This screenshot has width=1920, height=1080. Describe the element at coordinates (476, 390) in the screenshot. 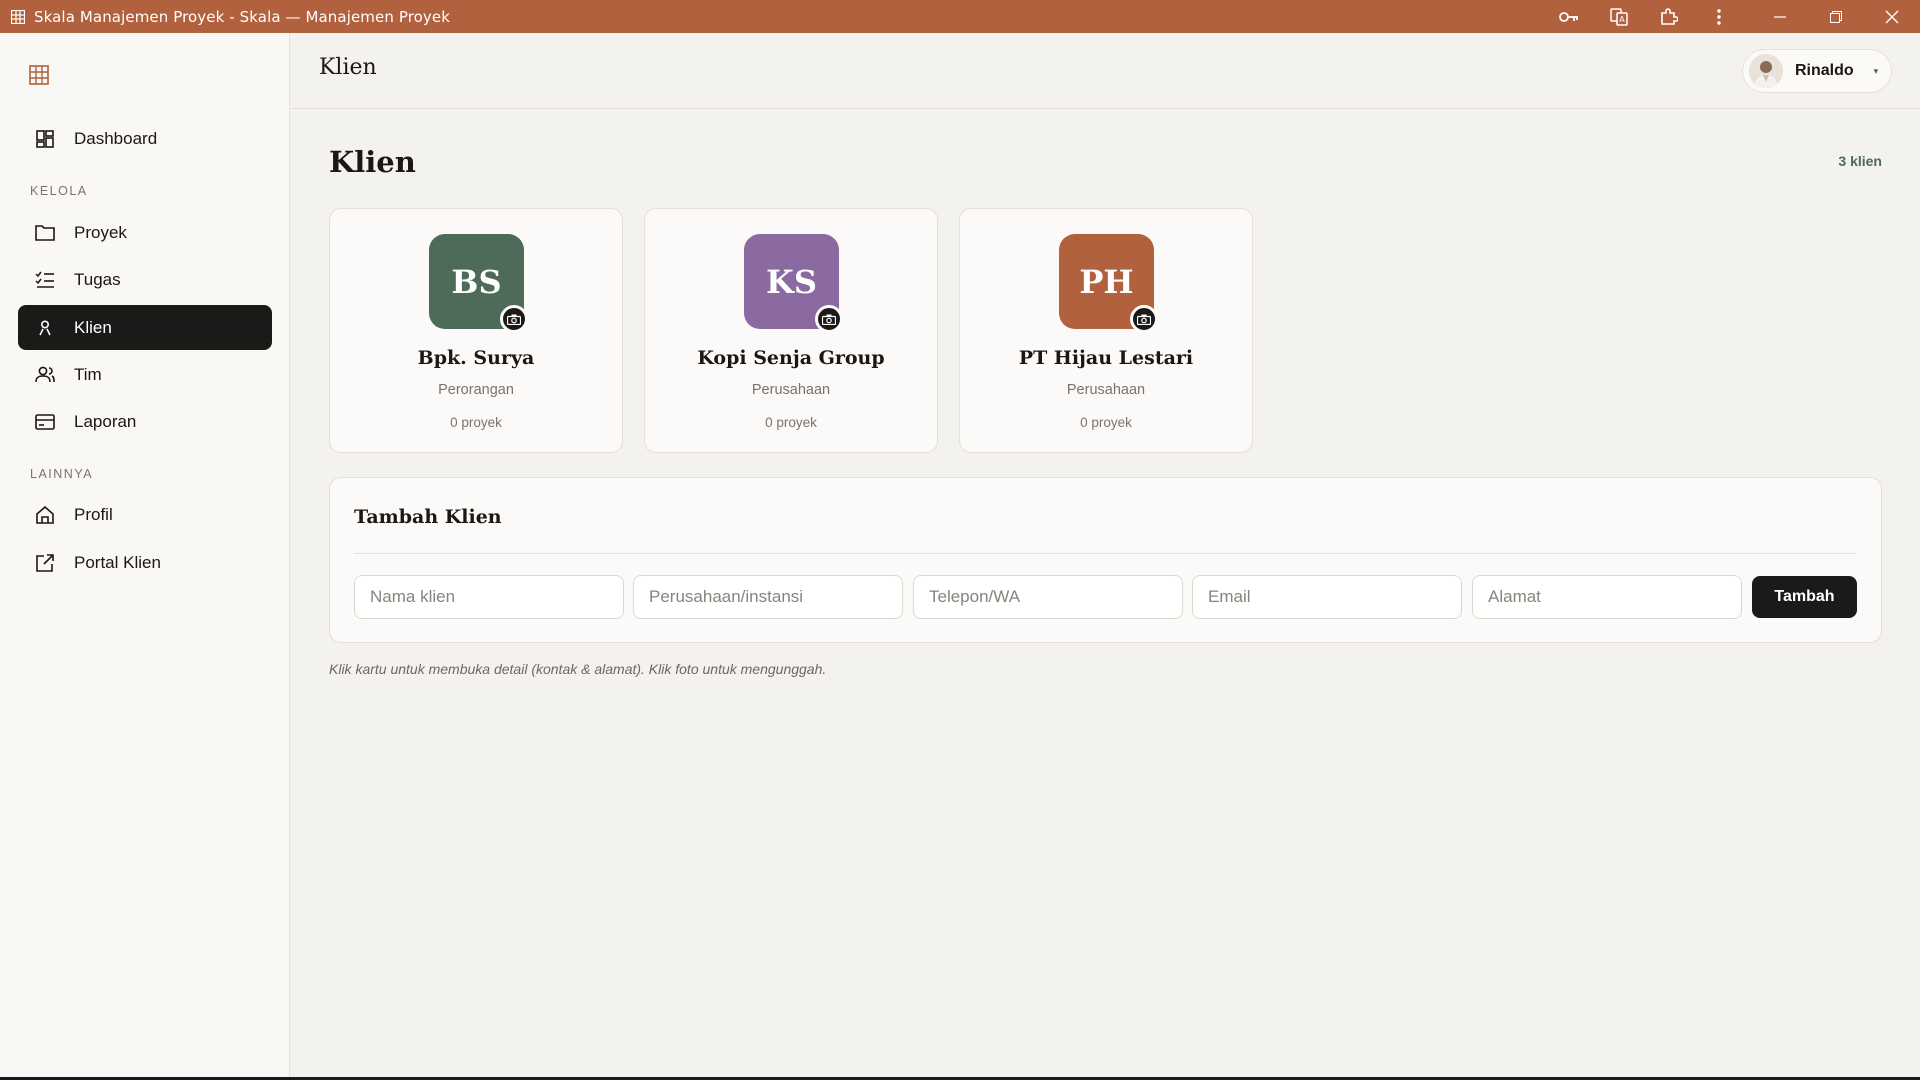

I see `client-type: Perorangan` at that location.